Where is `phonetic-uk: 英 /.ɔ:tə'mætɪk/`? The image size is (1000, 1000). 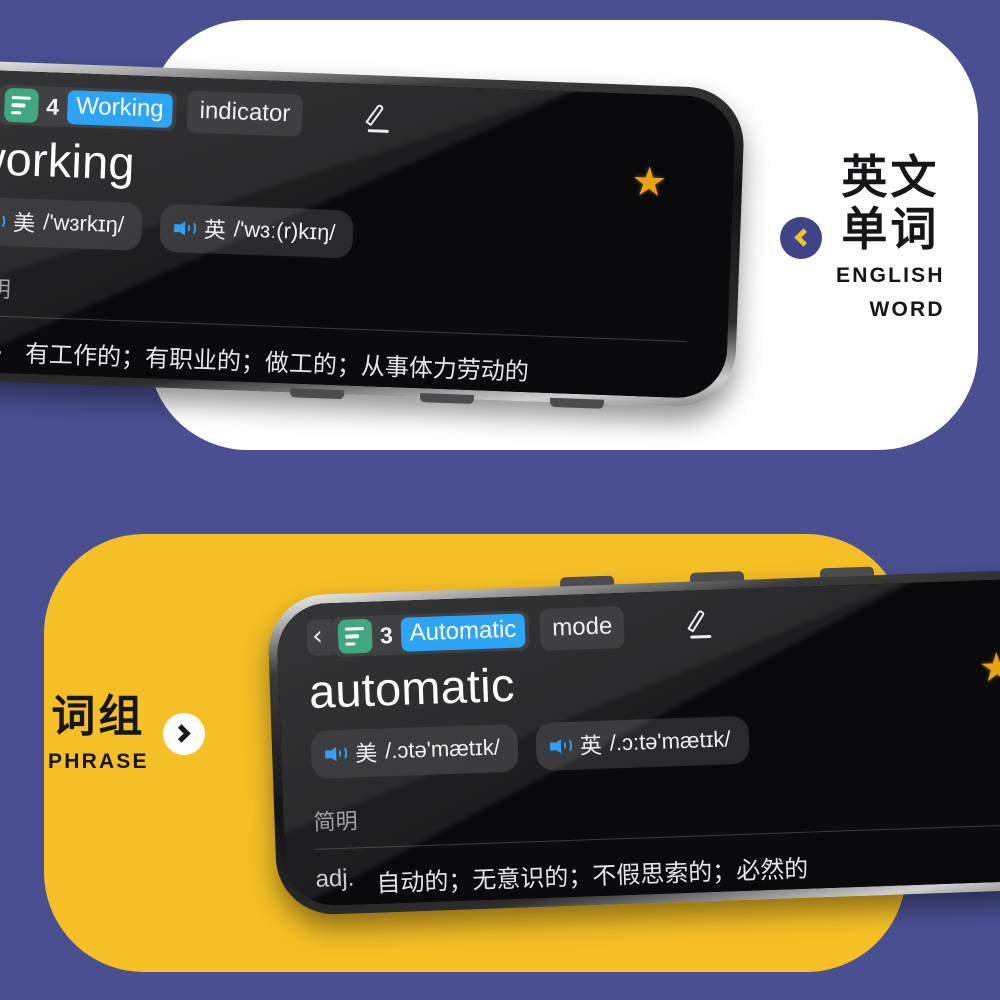 phonetic-uk: 英 /.ɔ:tə'mætɪk/ is located at coordinates (642, 743).